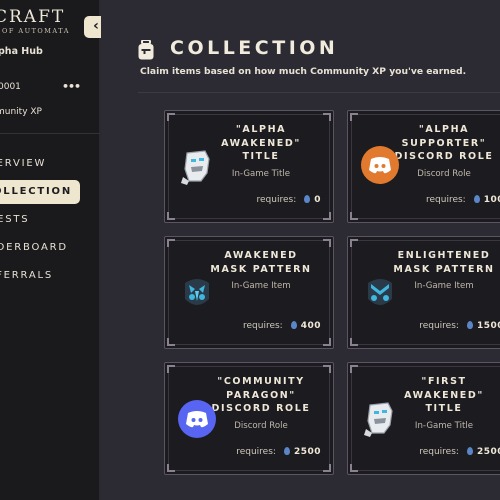  What do you see at coordinates (380, 165) in the screenshot?
I see `discord-orange-icon` at bounding box center [380, 165].